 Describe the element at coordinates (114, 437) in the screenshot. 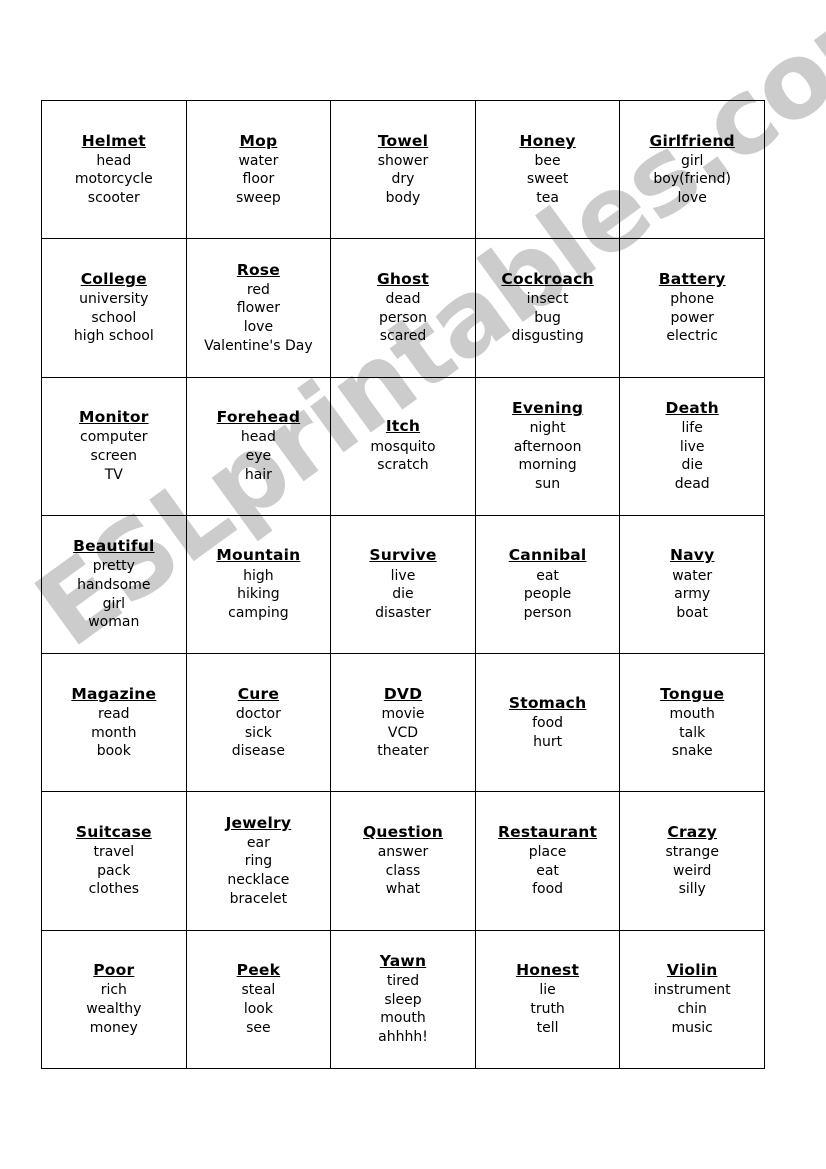

I see `card-clue: computer` at that location.